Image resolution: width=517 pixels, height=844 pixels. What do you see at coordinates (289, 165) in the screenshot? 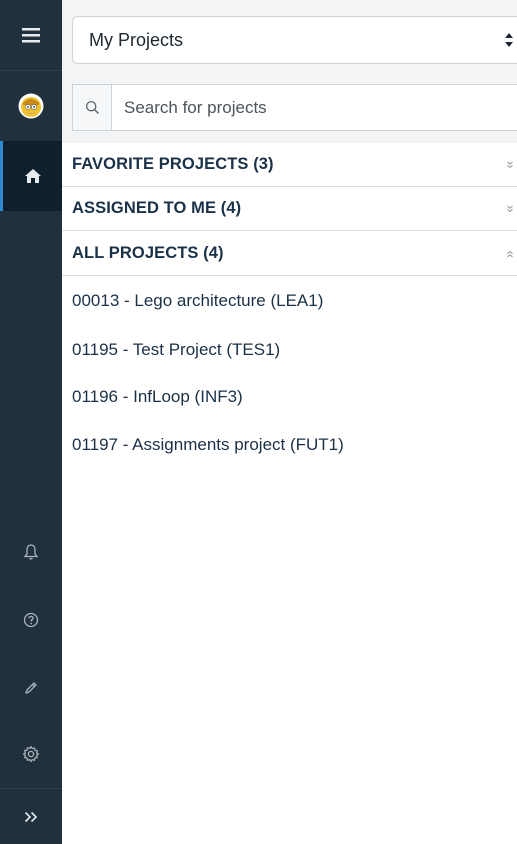
I see `section-favorite-projects: FAVORITE PROJECTS (3)` at bounding box center [289, 165].